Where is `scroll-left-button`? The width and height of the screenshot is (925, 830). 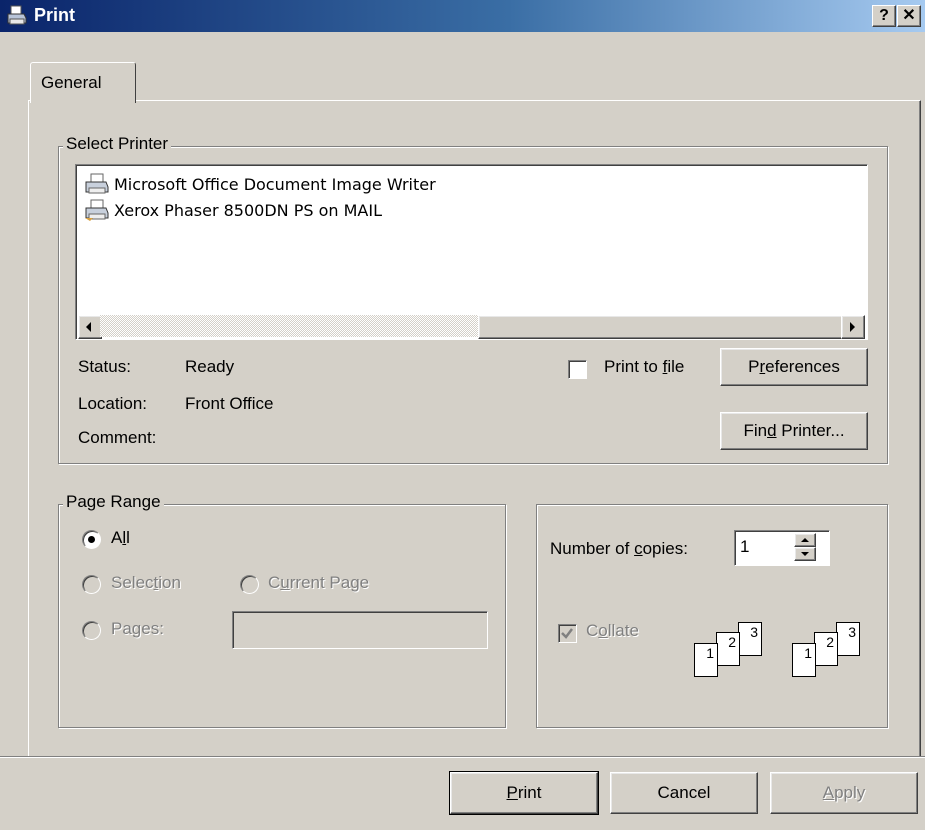 scroll-left-button is located at coordinates (90, 327).